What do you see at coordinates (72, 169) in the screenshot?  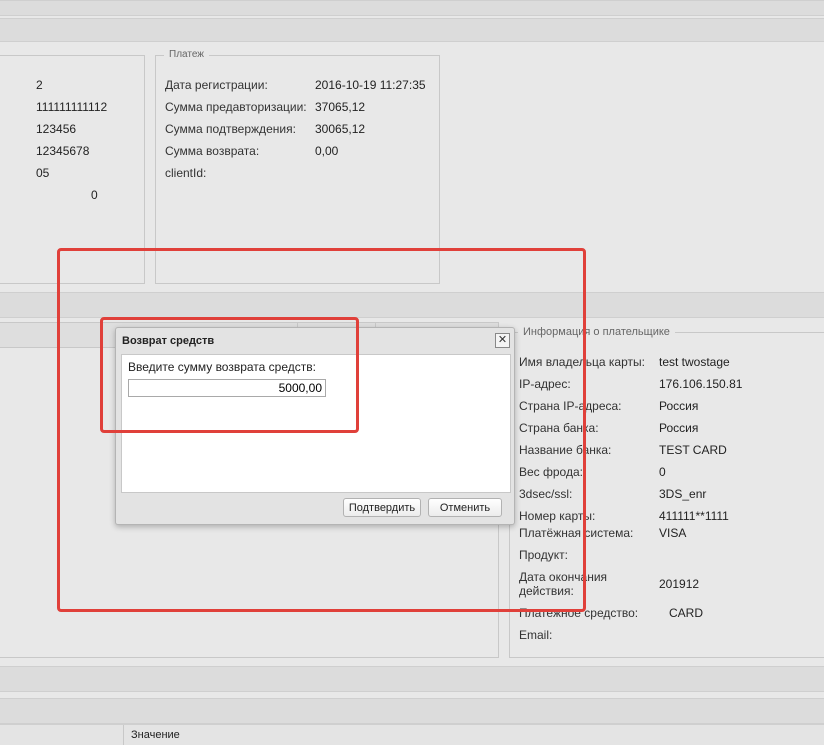 I see `order-info-panel: 2 111111111112 123456 12345678 05 0` at bounding box center [72, 169].